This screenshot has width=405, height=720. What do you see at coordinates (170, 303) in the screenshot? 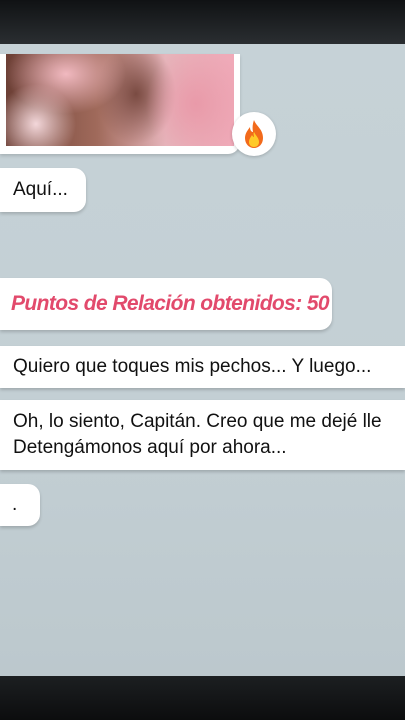
I see `relation-points-text: Puntos de Relación obtenidos: 50` at bounding box center [170, 303].